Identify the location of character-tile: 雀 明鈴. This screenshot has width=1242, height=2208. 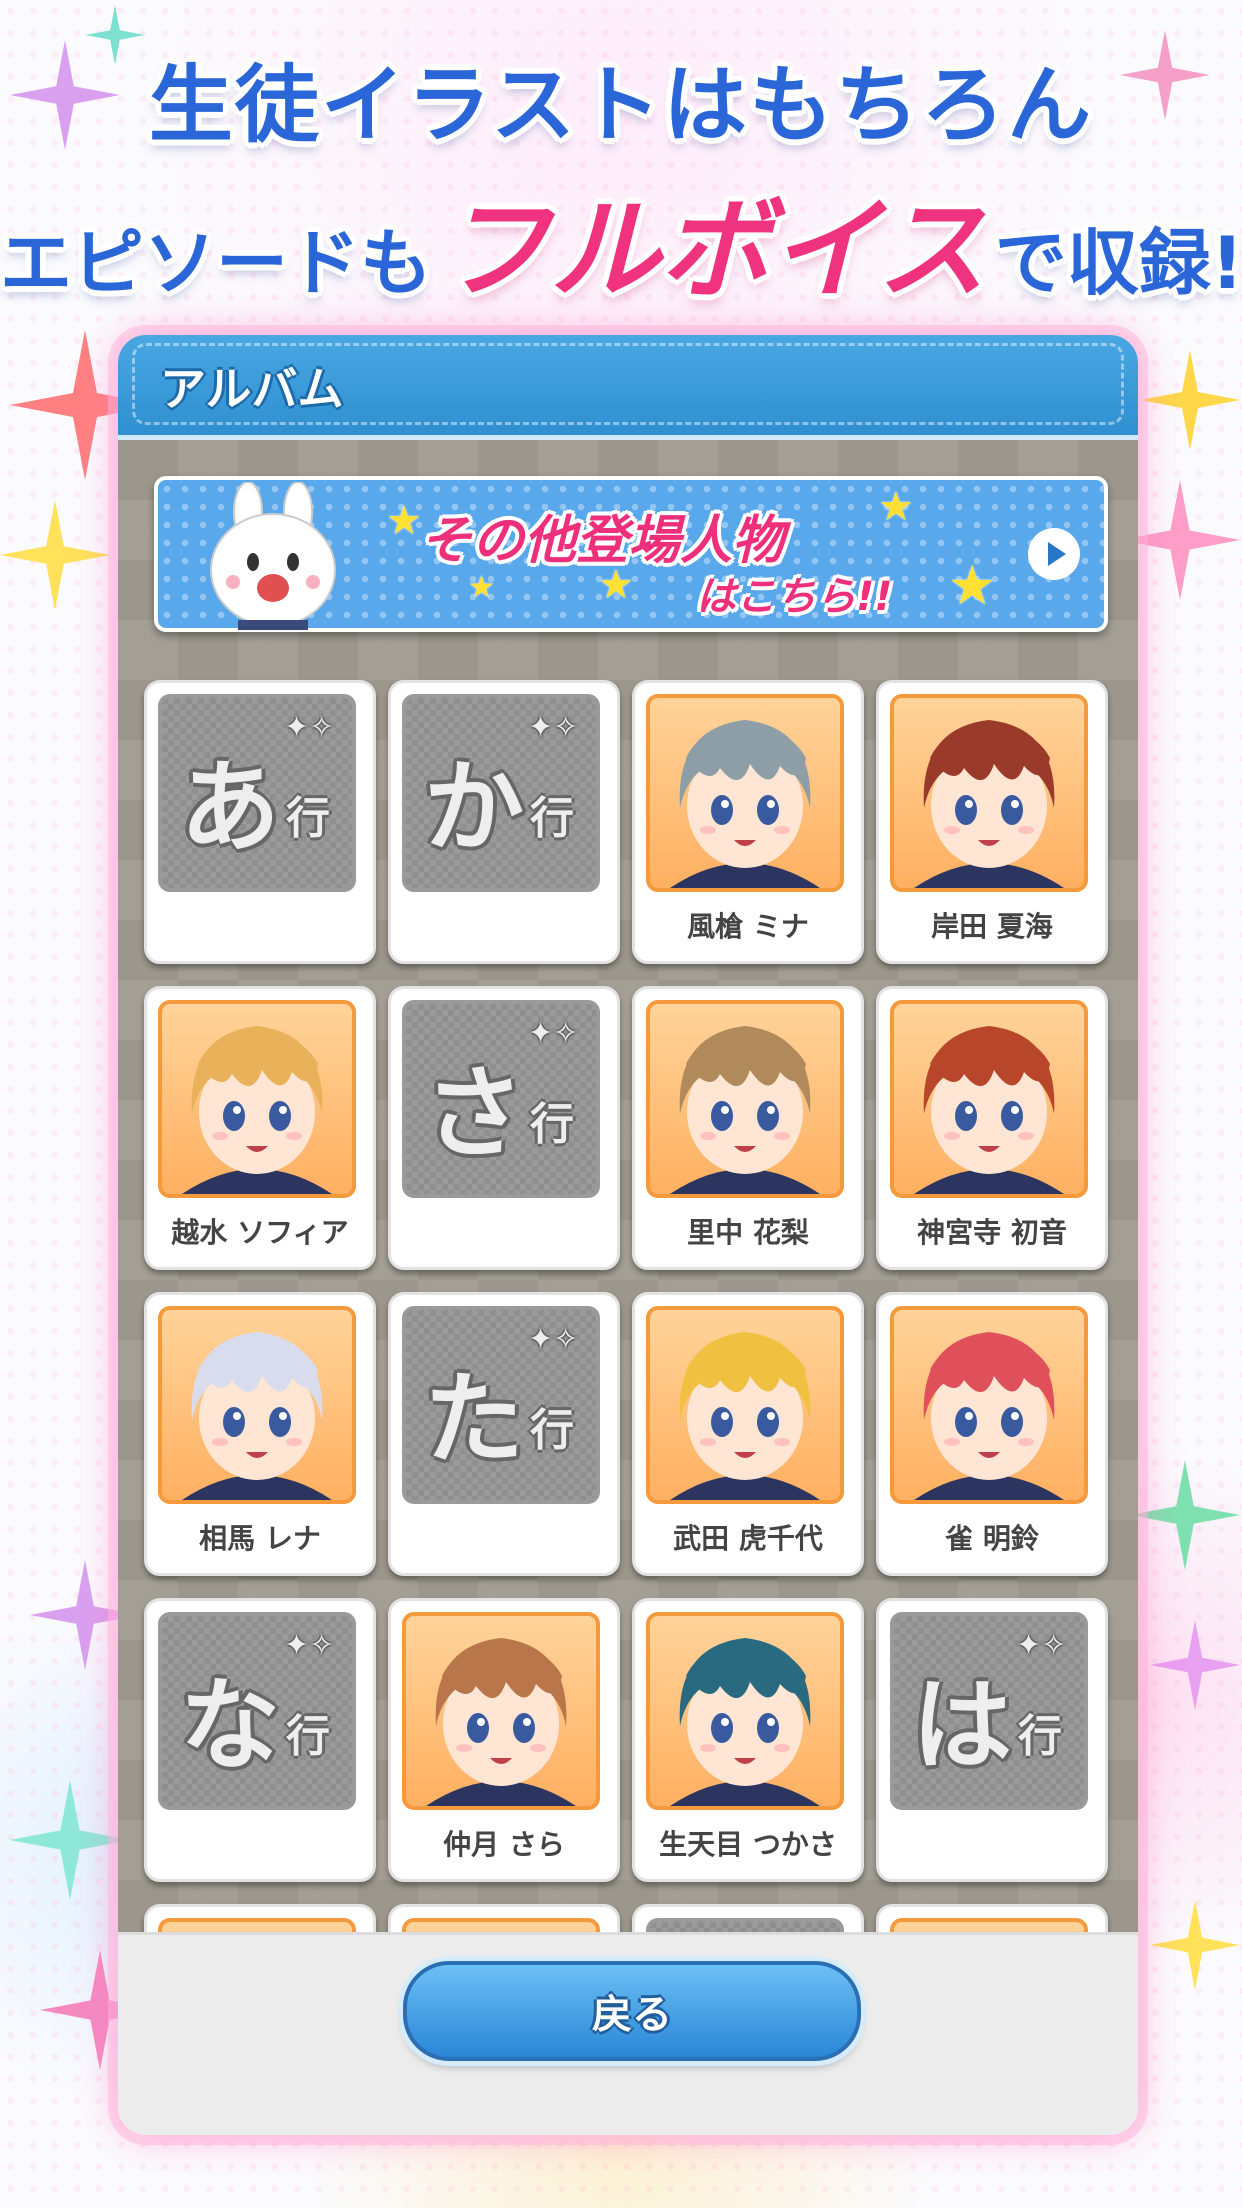
(992, 1434).